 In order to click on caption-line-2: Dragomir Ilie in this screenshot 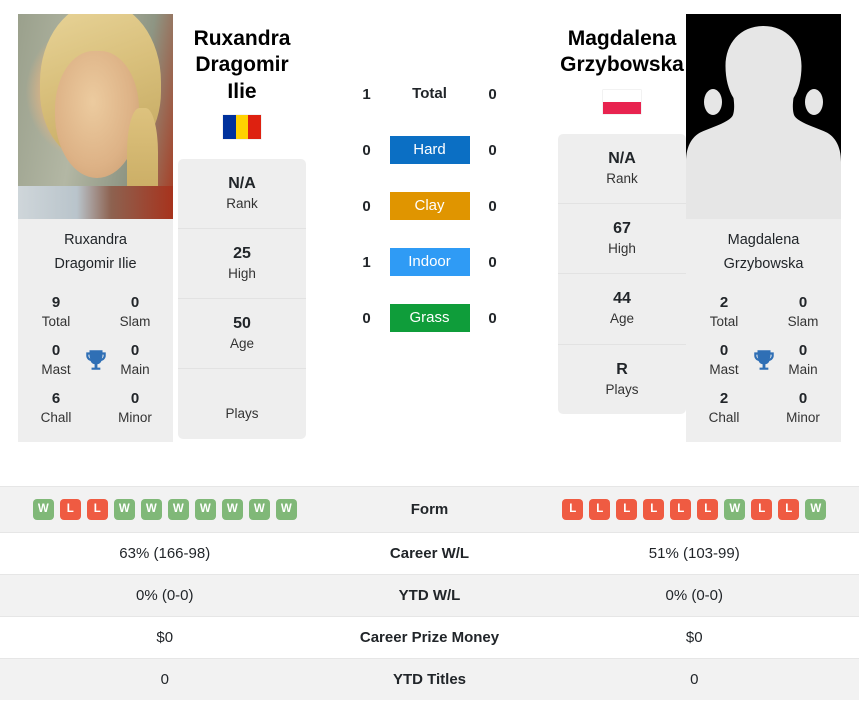, I will do `click(95, 263)`.